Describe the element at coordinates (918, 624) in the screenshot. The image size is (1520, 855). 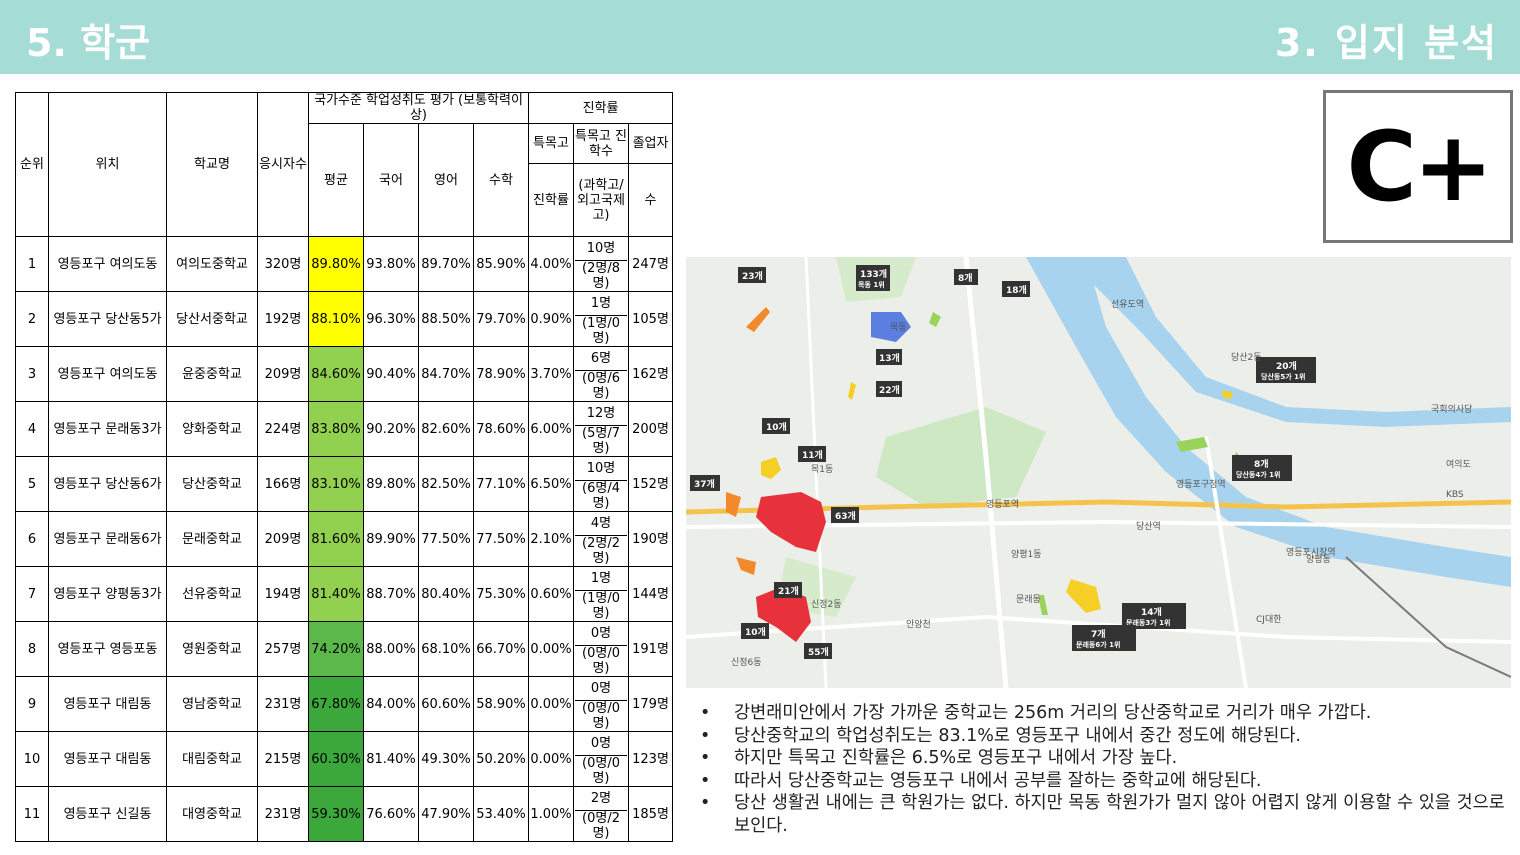
I see `place-label: 안양천` at that location.